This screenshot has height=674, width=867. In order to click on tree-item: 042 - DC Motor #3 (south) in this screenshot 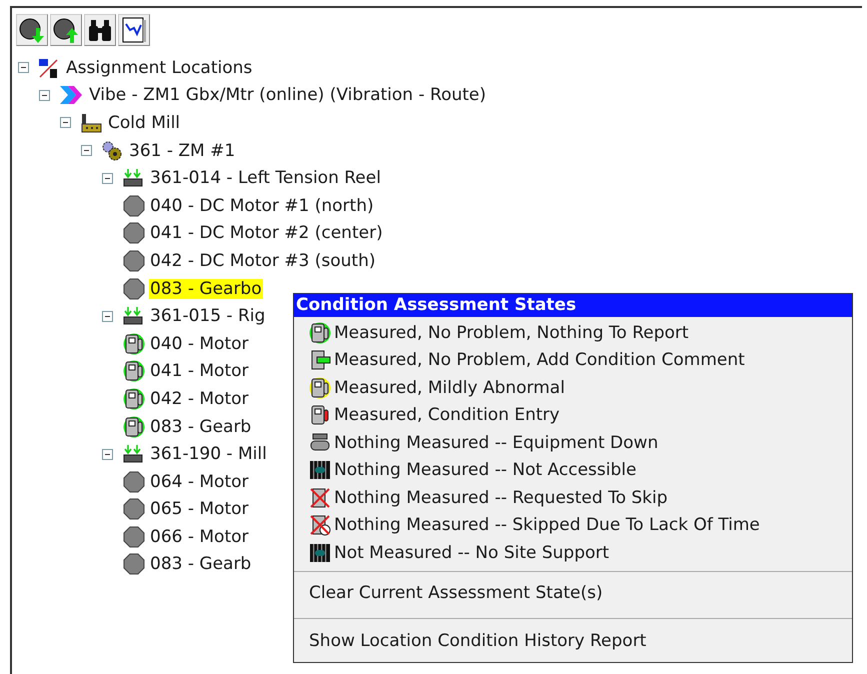, I will do `click(262, 260)`.